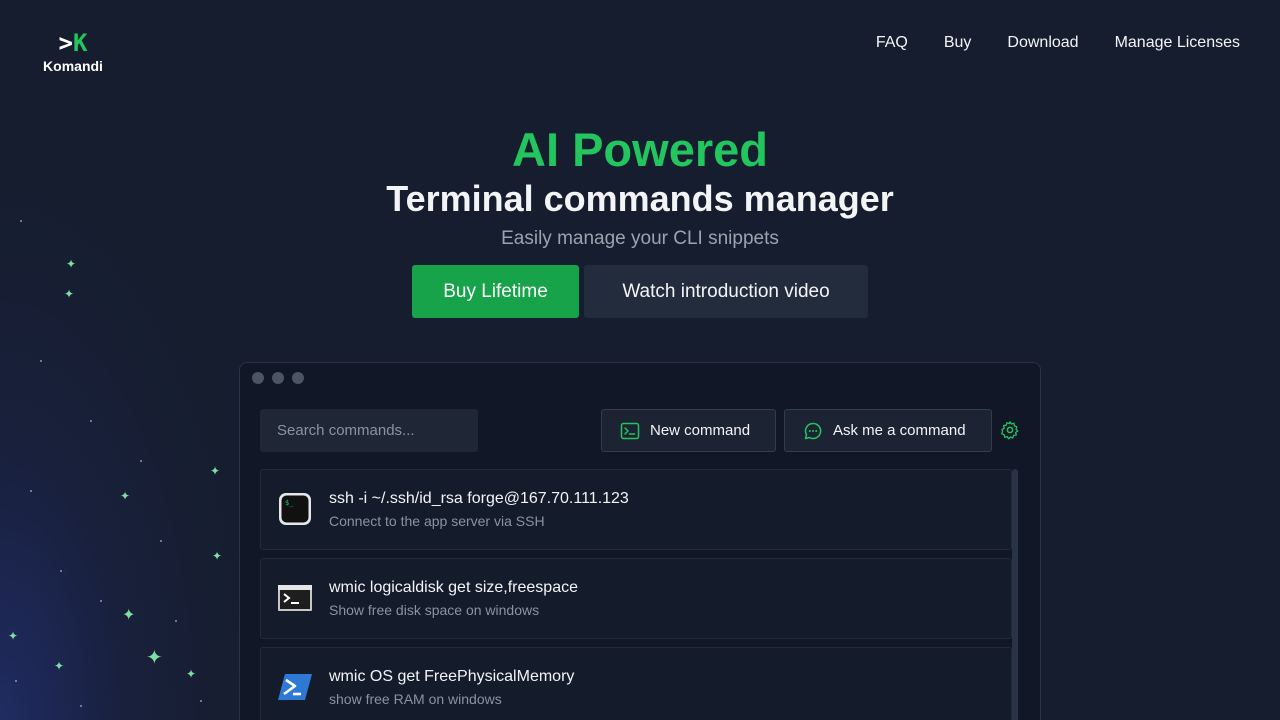  I want to click on hero-title: Terminal commands manager, so click(640, 198).